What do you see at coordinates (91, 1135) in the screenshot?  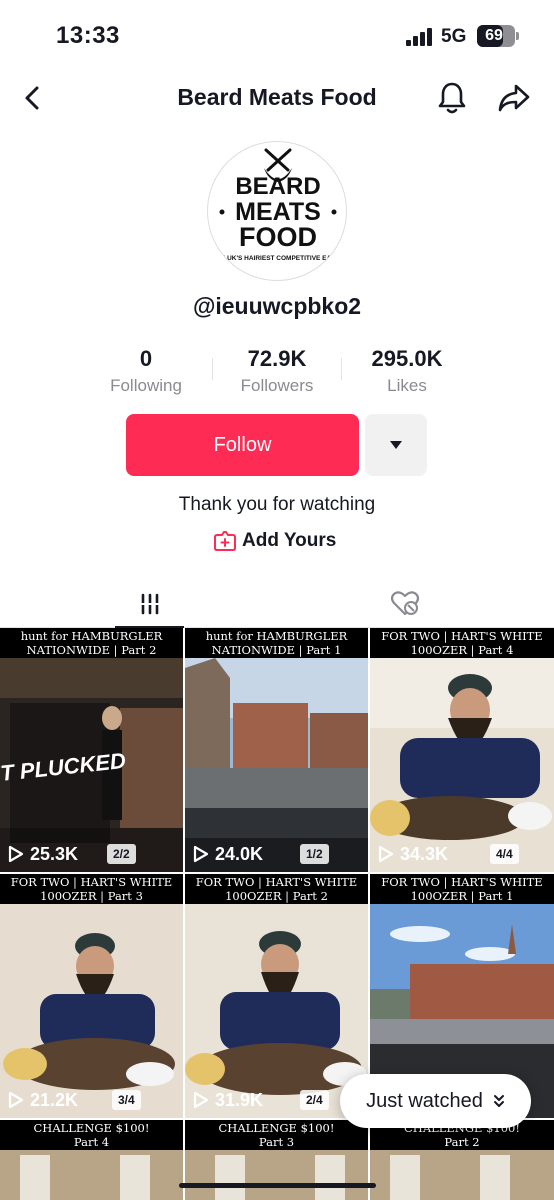 I see `video-header: CHALLENGE $100! Part 4` at bounding box center [91, 1135].